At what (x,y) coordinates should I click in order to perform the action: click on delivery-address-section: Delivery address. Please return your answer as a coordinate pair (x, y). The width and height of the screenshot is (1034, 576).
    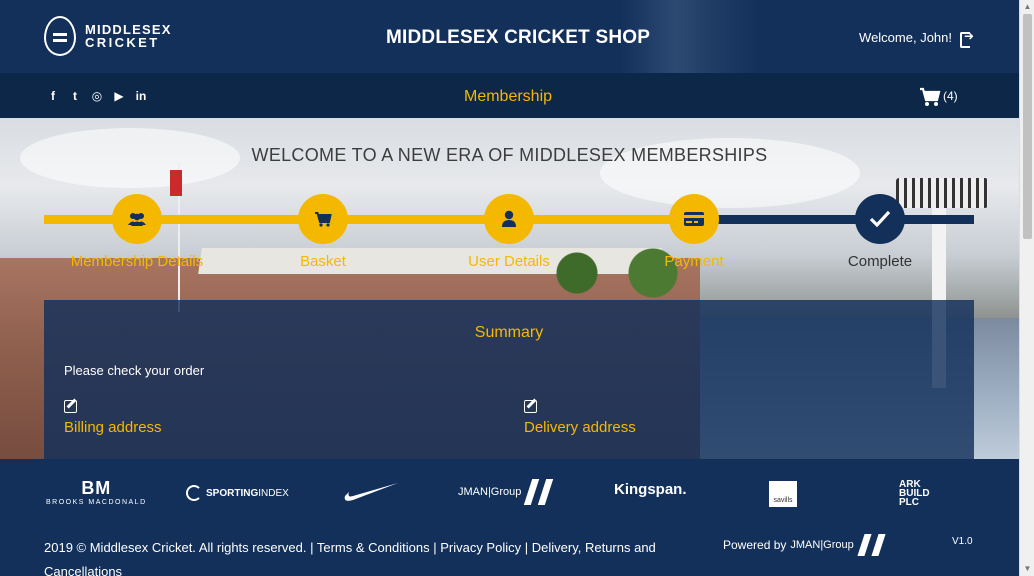
    Looking at the image, I should click on (580, 417).